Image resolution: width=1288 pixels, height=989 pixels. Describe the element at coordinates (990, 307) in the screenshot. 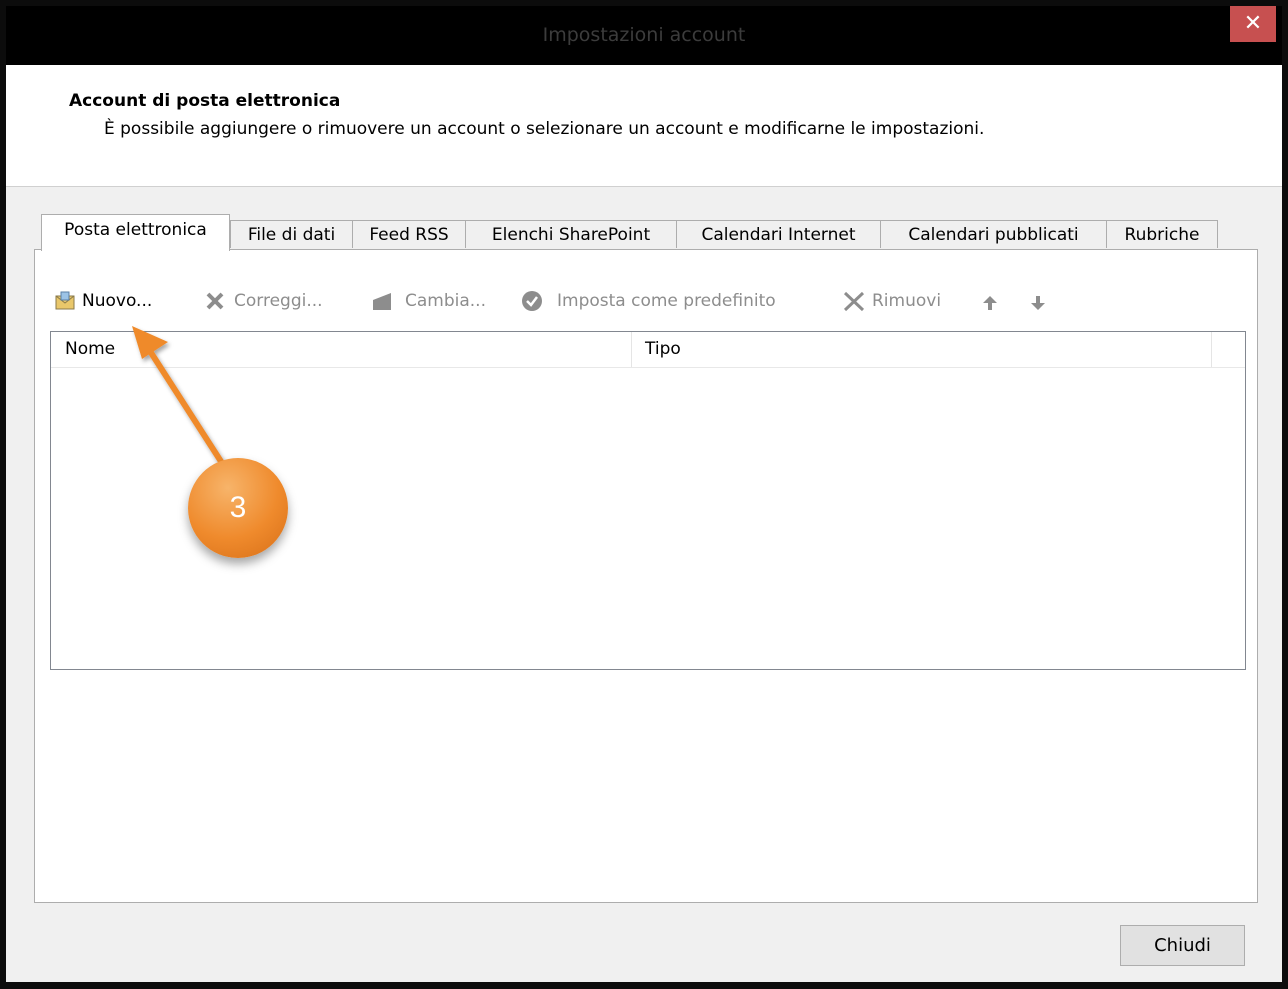

I see `move-up-icon` at that location.